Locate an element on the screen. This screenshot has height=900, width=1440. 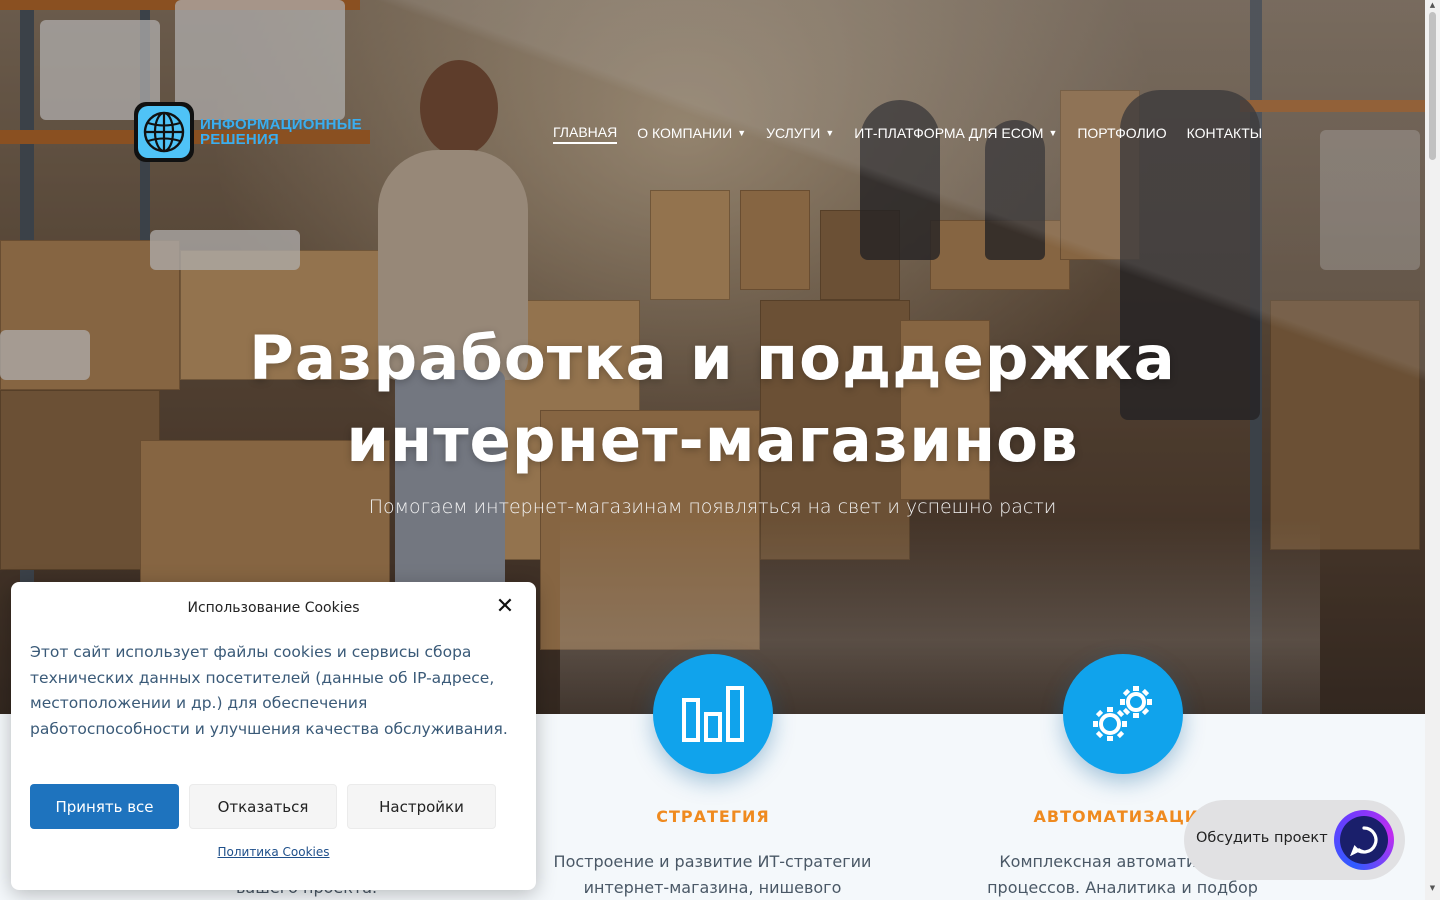
nav-item-contacts: КОНТАКТЫ is located at coordinates (1225, 133).